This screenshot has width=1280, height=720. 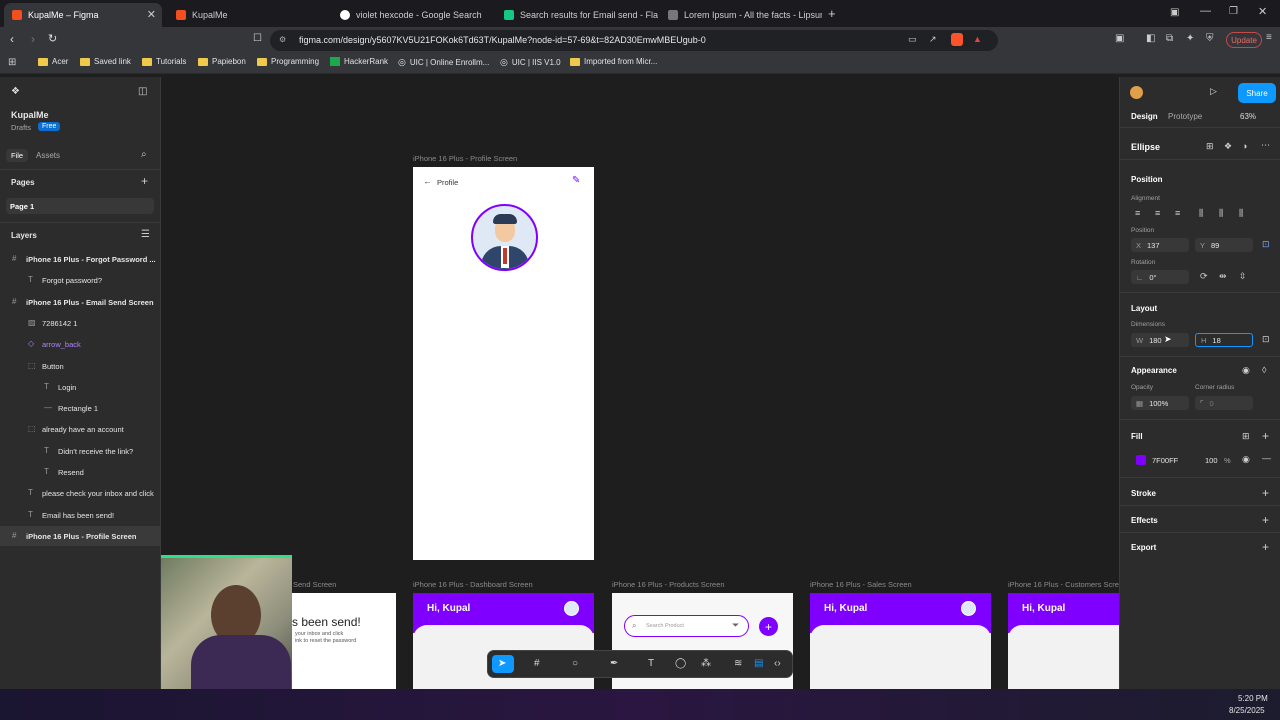 What do you see at coordinates (1265, 145) in the screenshot?
I see `more-options-icon: ⋯` at bounding box center [1265, 145].